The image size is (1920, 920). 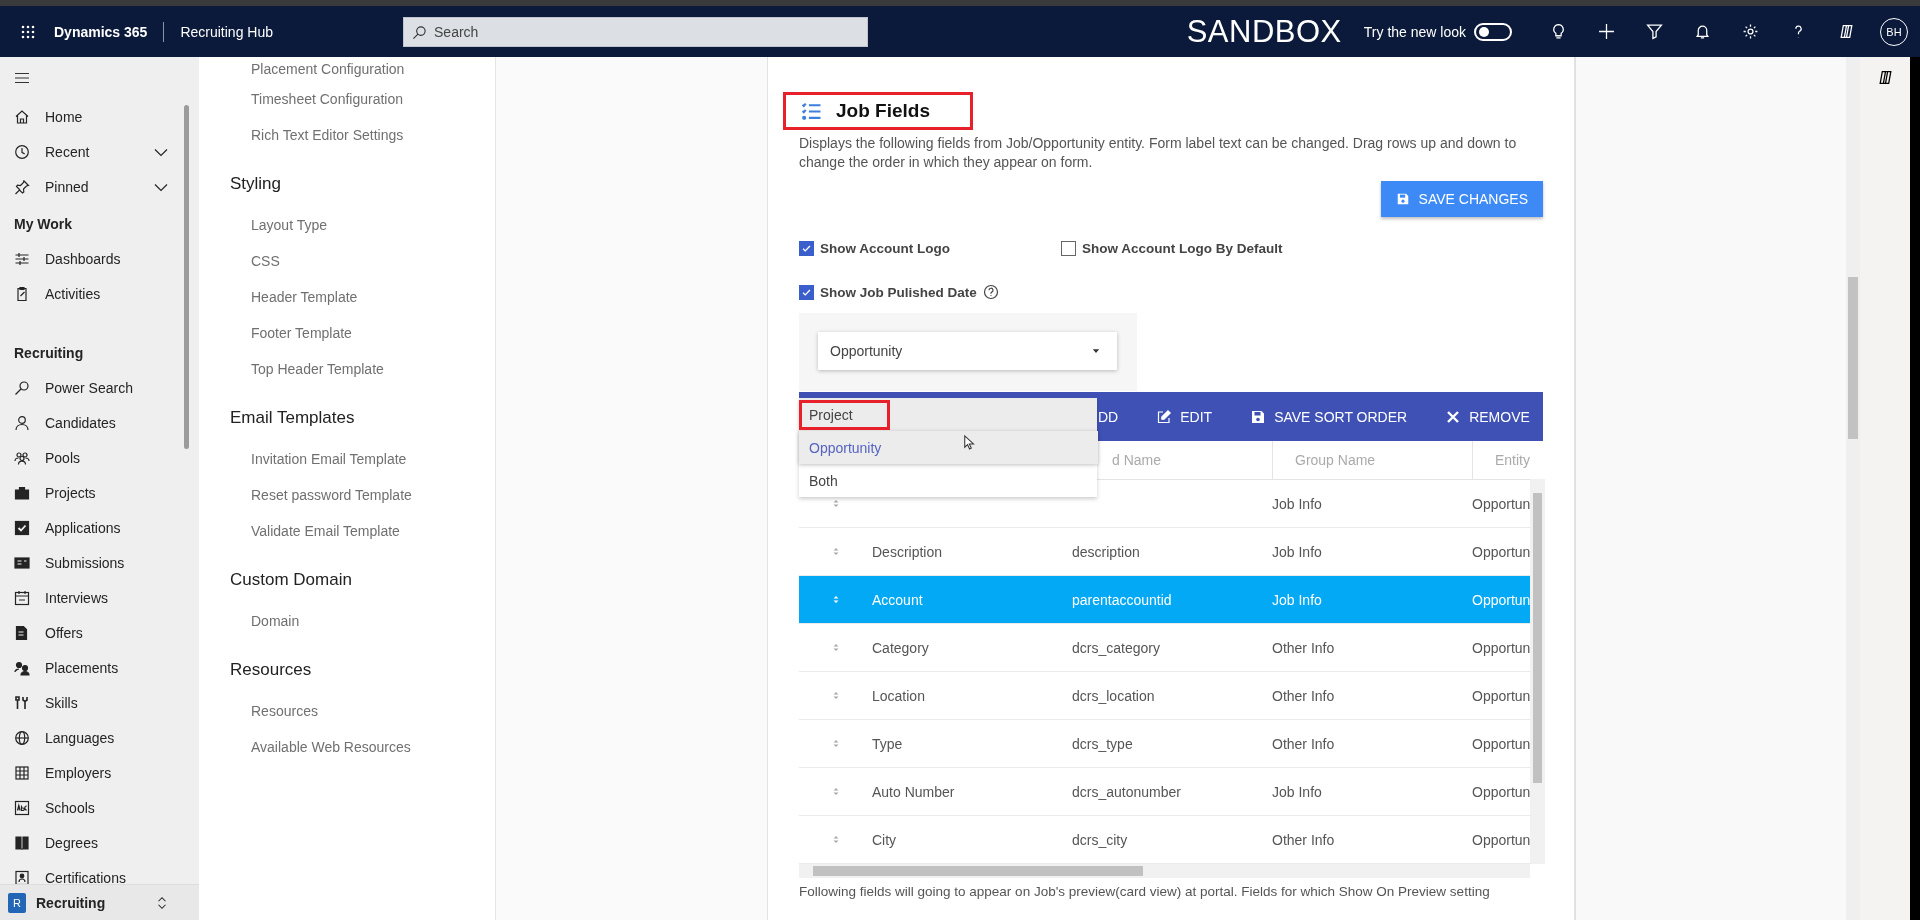 What do you see at coordinates (363, 135) in the screenshot?
I see `settings-link: Rich Text Editor Settings` at bounding box center [363, 135].